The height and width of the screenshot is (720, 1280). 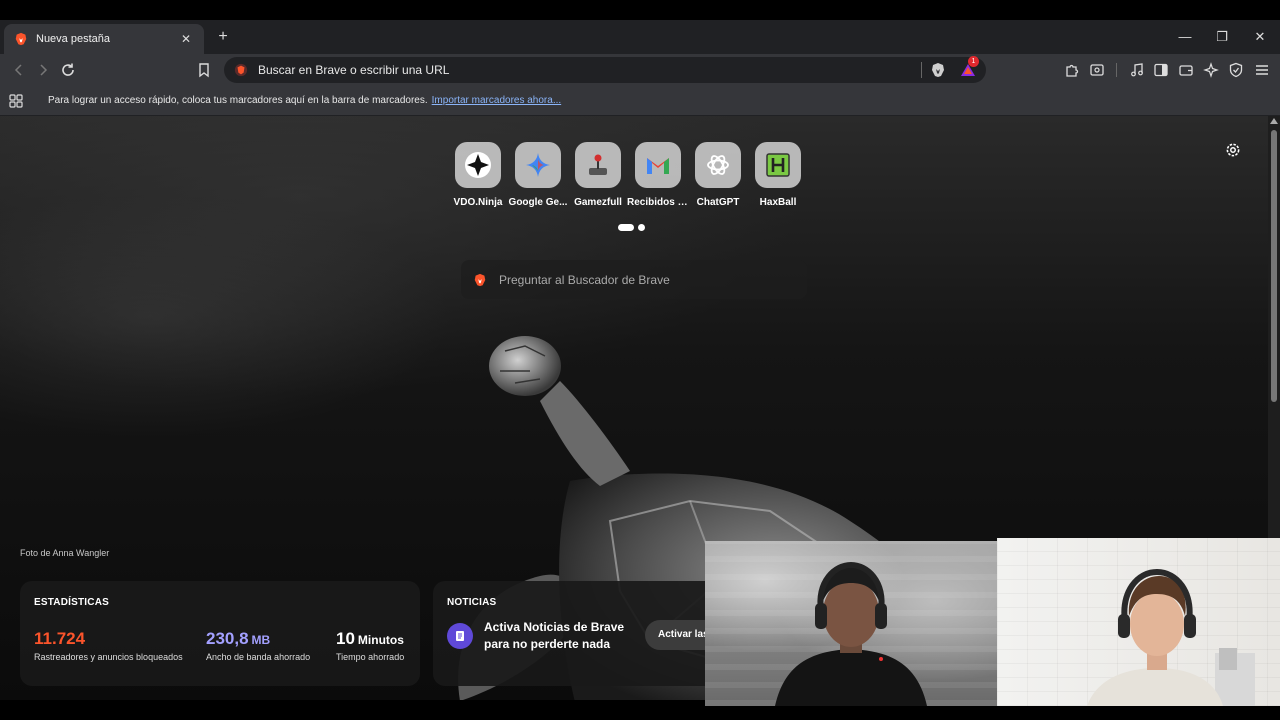 I want to click on brave-search-box: Preguntar al Buscador de Brave, so click(x=634, y=279).